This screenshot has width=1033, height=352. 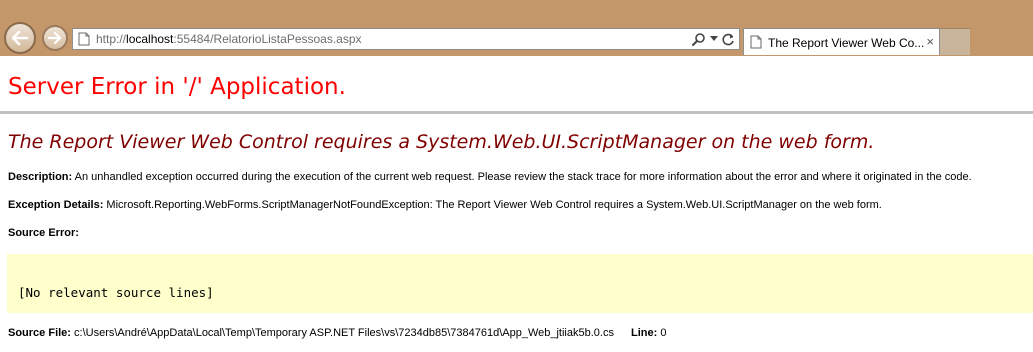 I want to click on back-arrow-icon, so click(x=20, y=38).